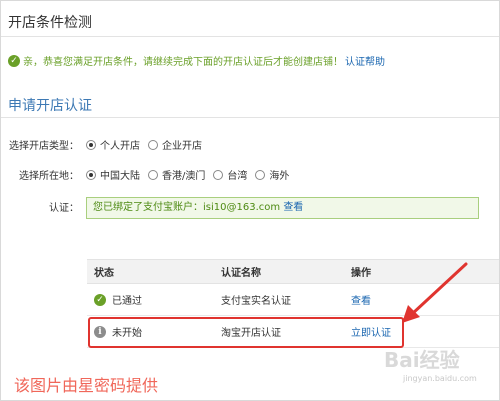  I want to click on radio-label: 台湾, so click(237, 176).